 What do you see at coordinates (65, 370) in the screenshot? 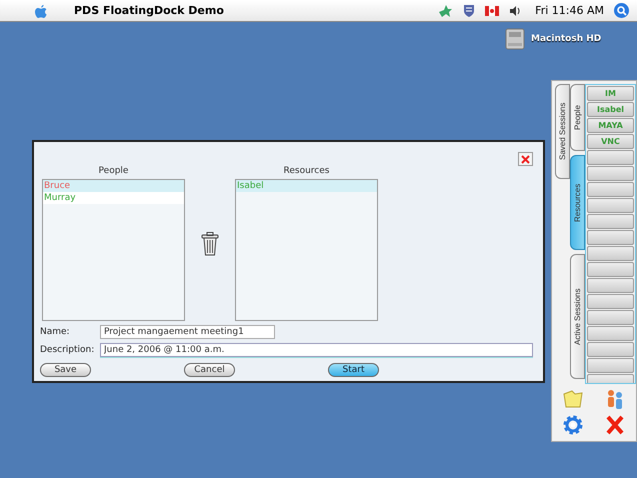
I see `dialog-button: Save` at bounding box center [65, 370].